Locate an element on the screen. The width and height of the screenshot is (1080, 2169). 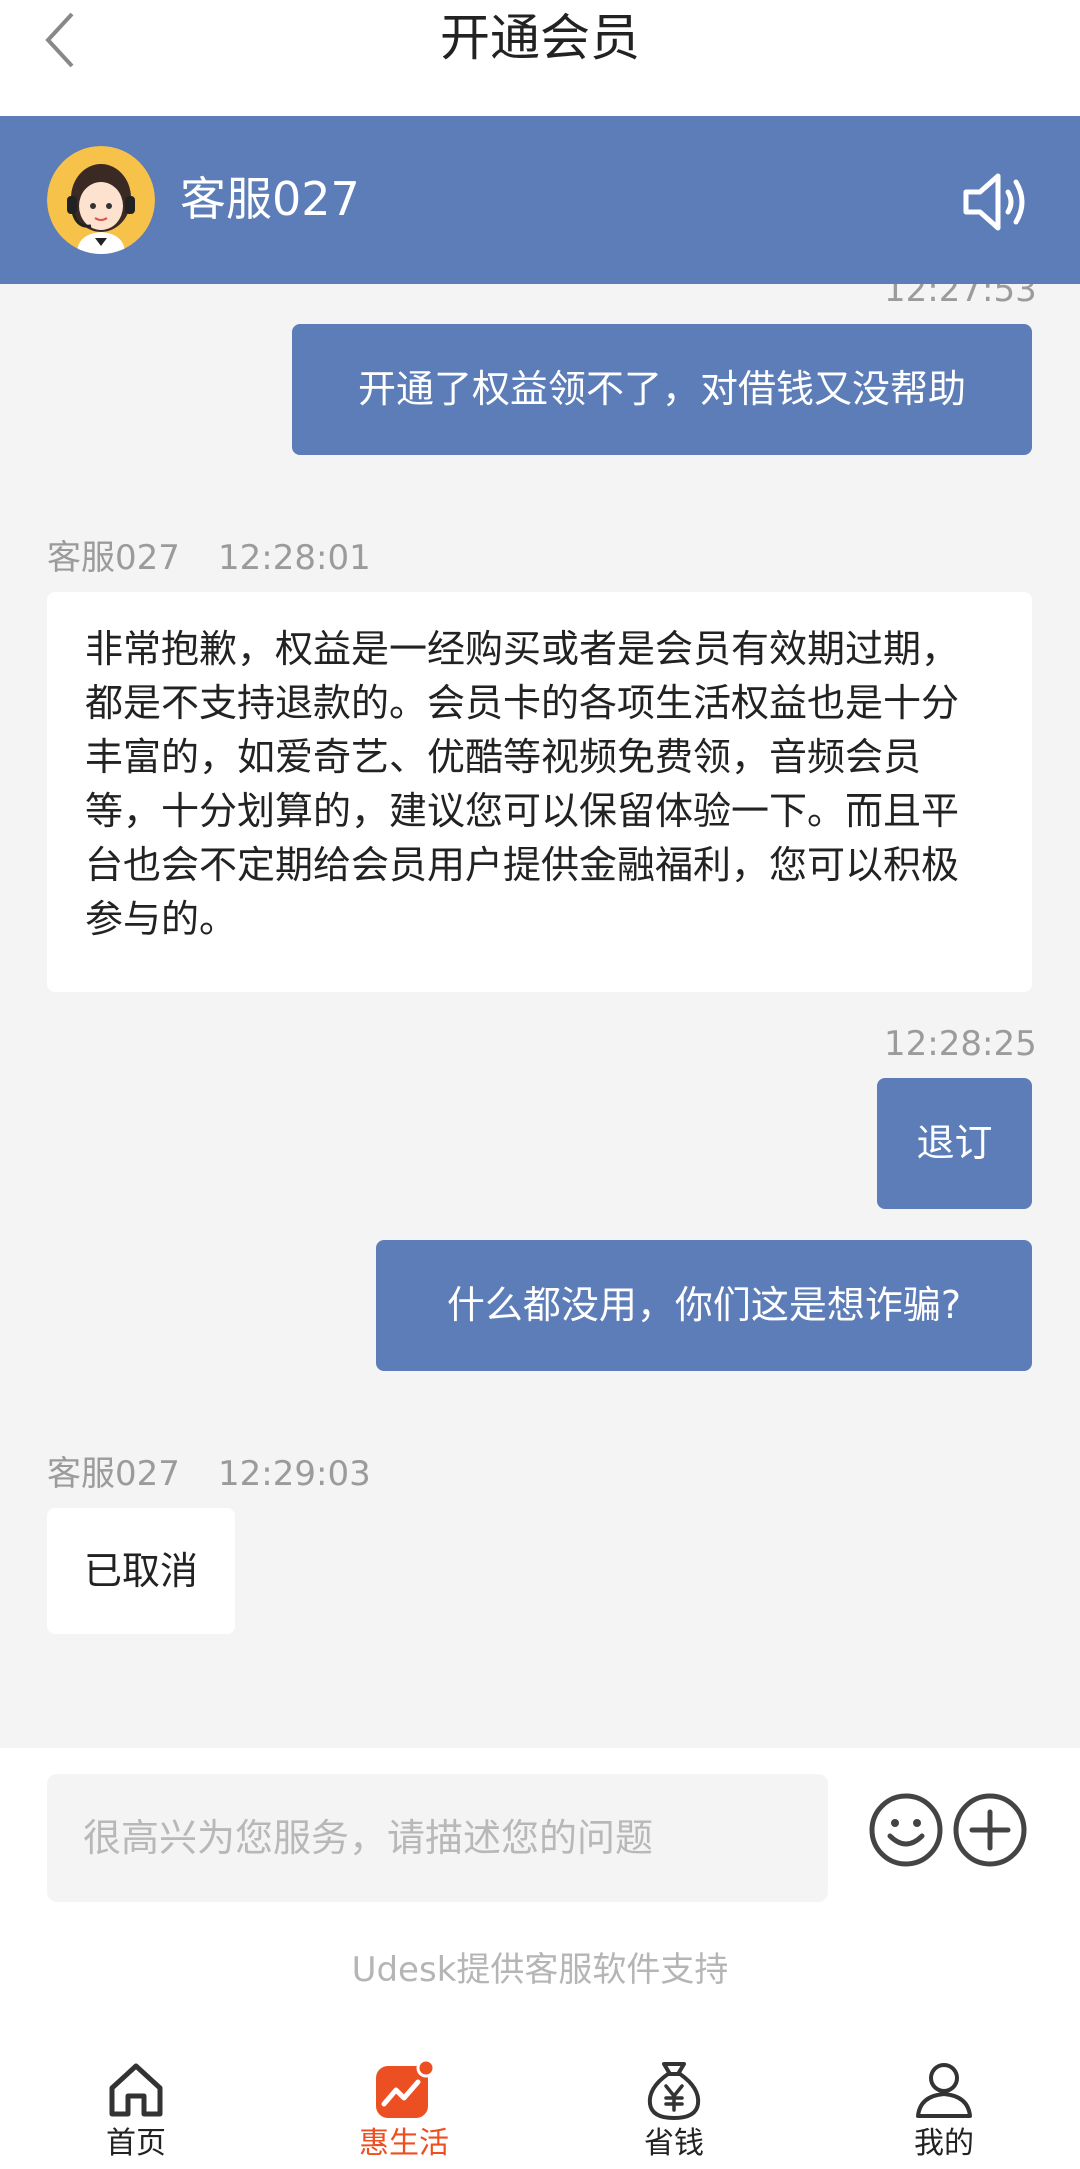
outgoing-message-bubble: 开通了权益领不了，对借钱又没帮助 is located at coordinates (662, 389).